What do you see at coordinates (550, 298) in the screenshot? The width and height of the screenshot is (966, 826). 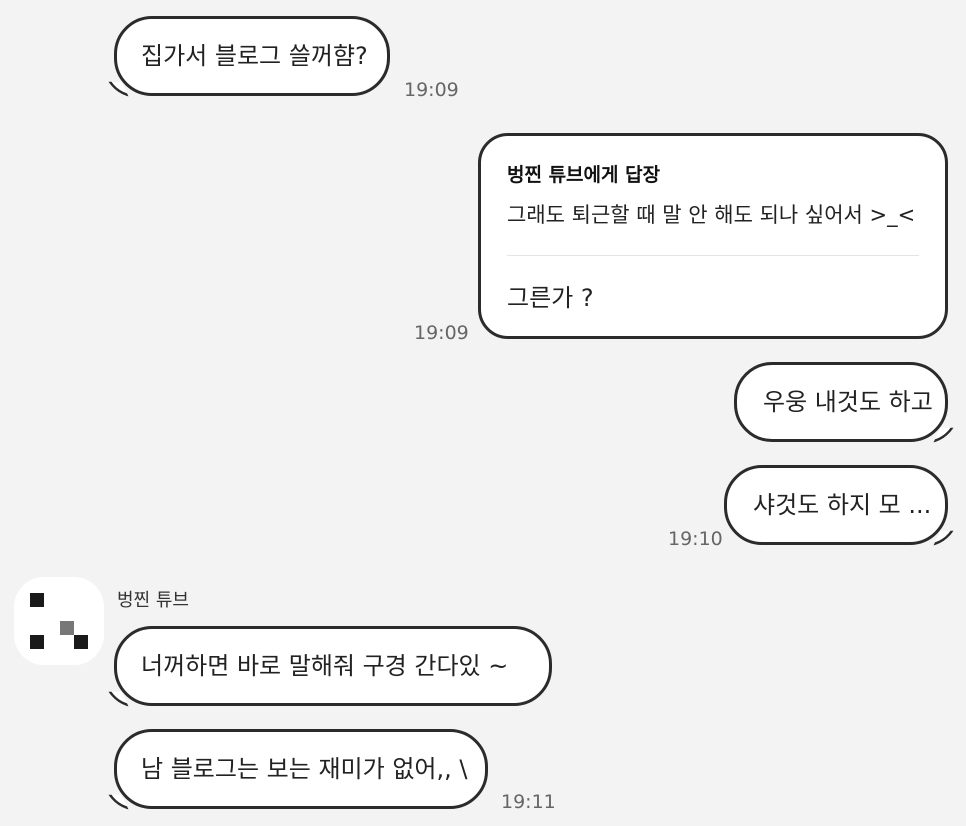 I see `message-text: 그른가 ?` at bounding box center [550, 298].